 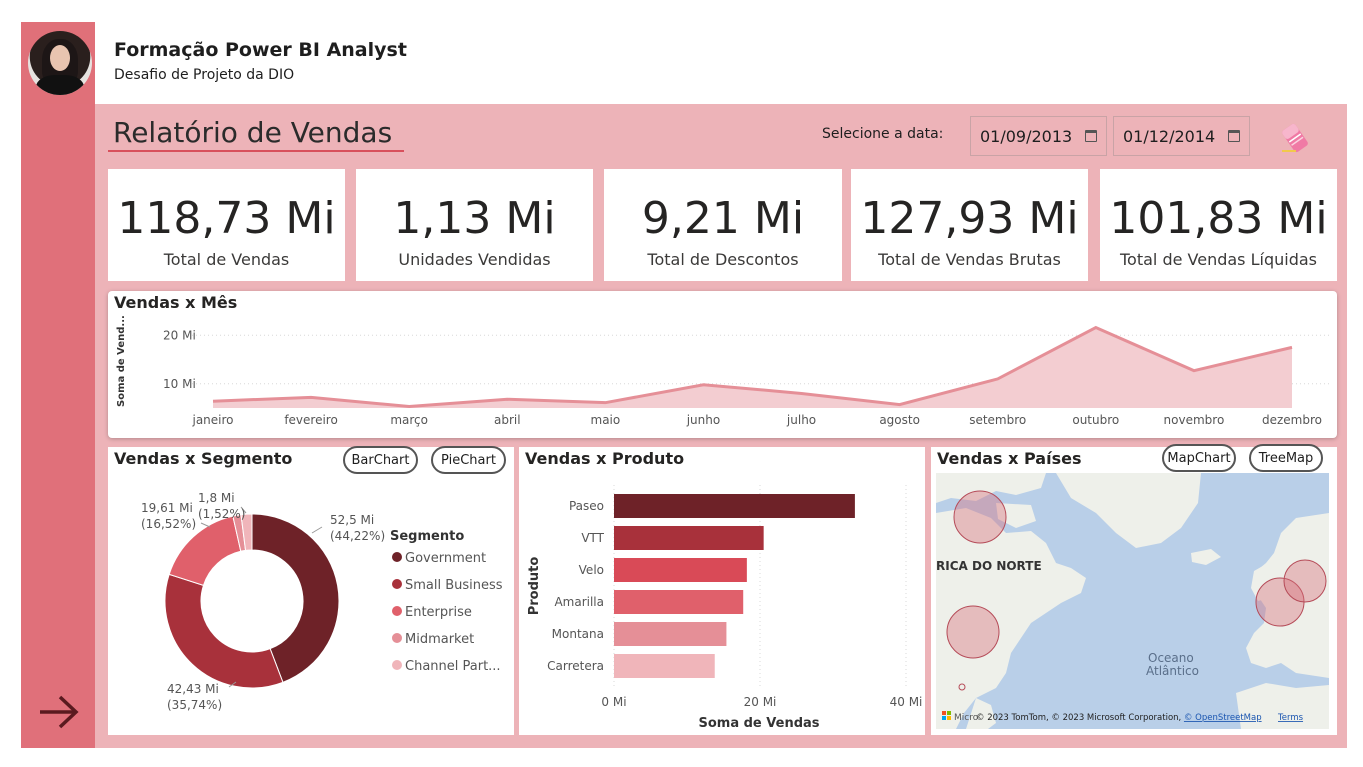 What do you see at coordinates (592, 538) in the screenshot?
I see `y-tick-label: VTT` at bounding box center [592, 538].